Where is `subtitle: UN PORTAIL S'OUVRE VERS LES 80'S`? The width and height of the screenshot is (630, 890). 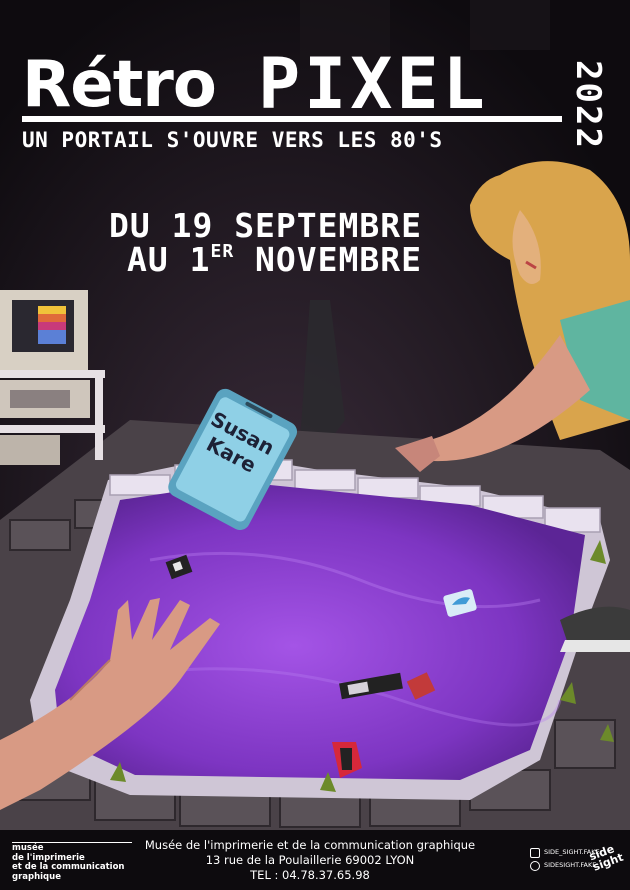
subtitle: UN PORTAIL S'OUVRE VERS LES 80'S is located at coordinates (232, 140).